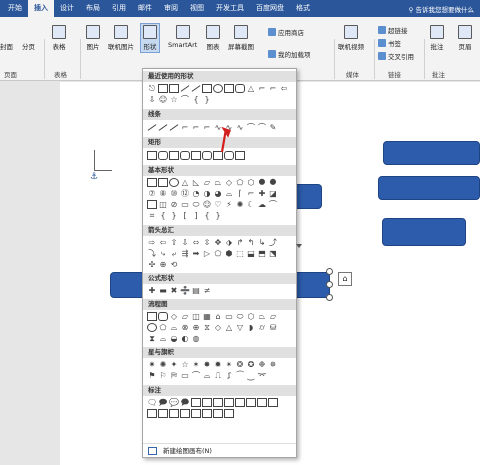 This screenshot has width=480, height=465. Describe the element at coordinates (262, 182) in the screenshot. I see `shape-glyph: ⯃` at that location.